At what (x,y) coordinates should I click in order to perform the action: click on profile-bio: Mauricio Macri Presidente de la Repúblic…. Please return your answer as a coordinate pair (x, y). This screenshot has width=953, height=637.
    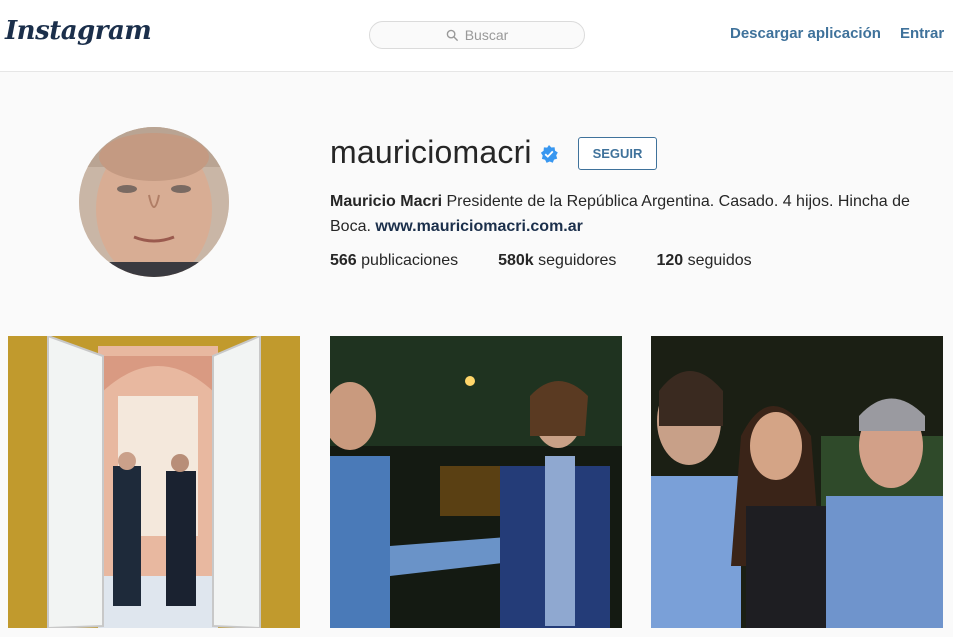
    Looking at the image, I should click on (632, 214).